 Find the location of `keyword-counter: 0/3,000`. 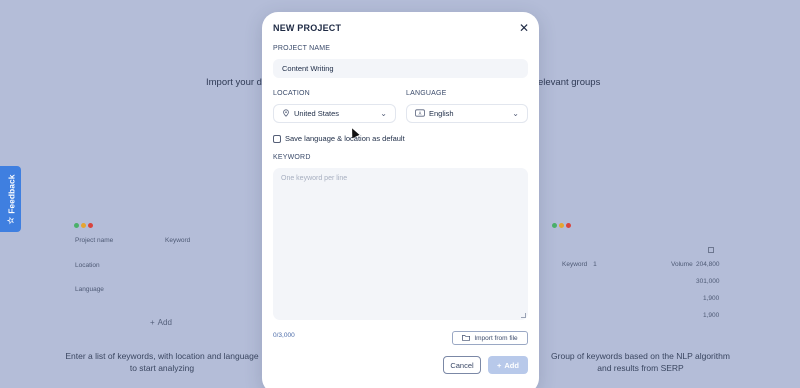

keyword-counter: 0/3,000 is located at coordinates (284, 335).